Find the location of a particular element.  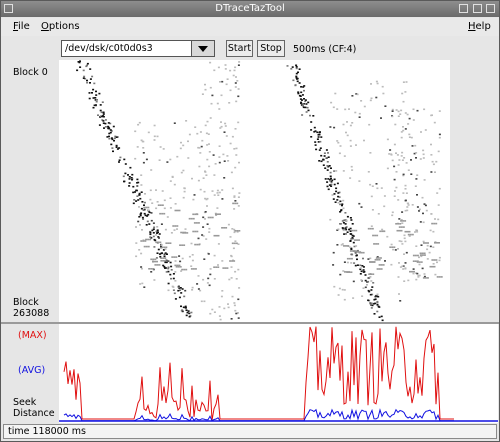

device-dropdown-button is located at coordinates (202, 48).